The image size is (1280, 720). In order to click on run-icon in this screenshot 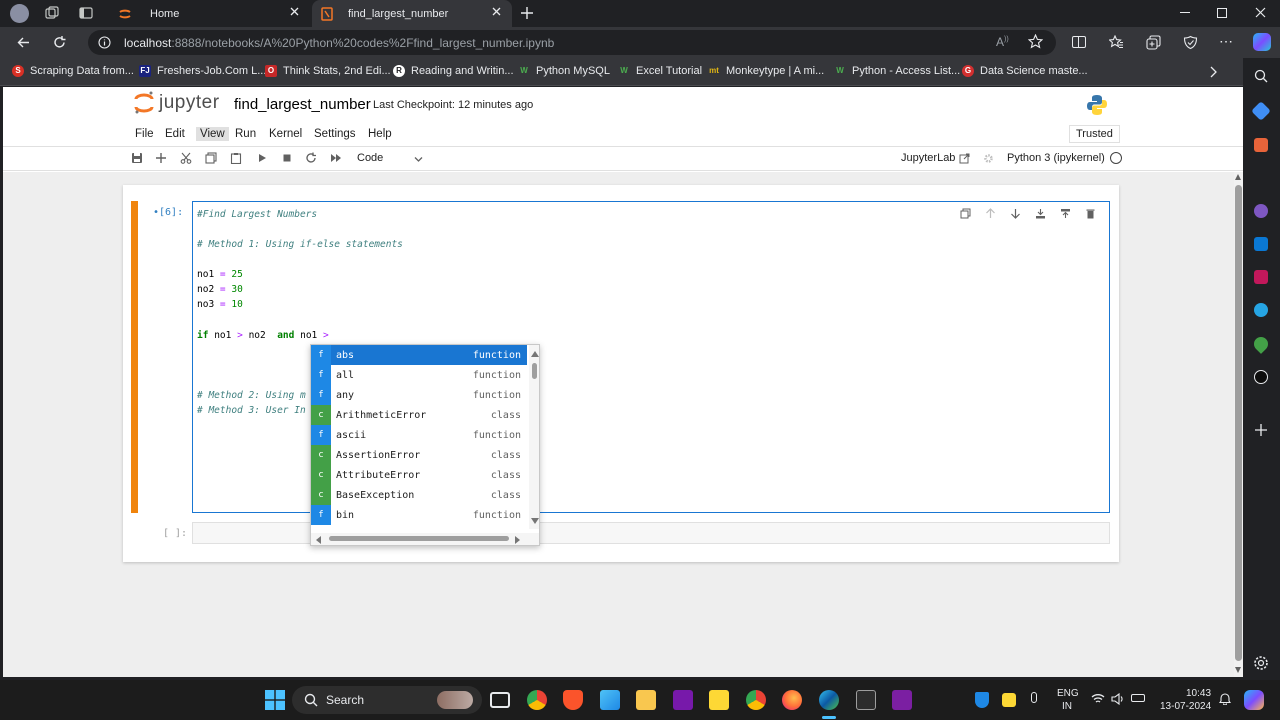, I will do `click(262, 158)`.